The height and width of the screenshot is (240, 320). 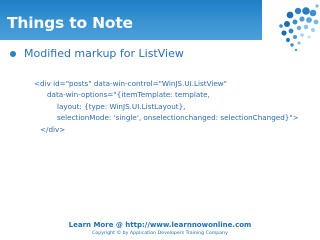 I want to click on bullet-dot-icon, so click(x=13, y=54).